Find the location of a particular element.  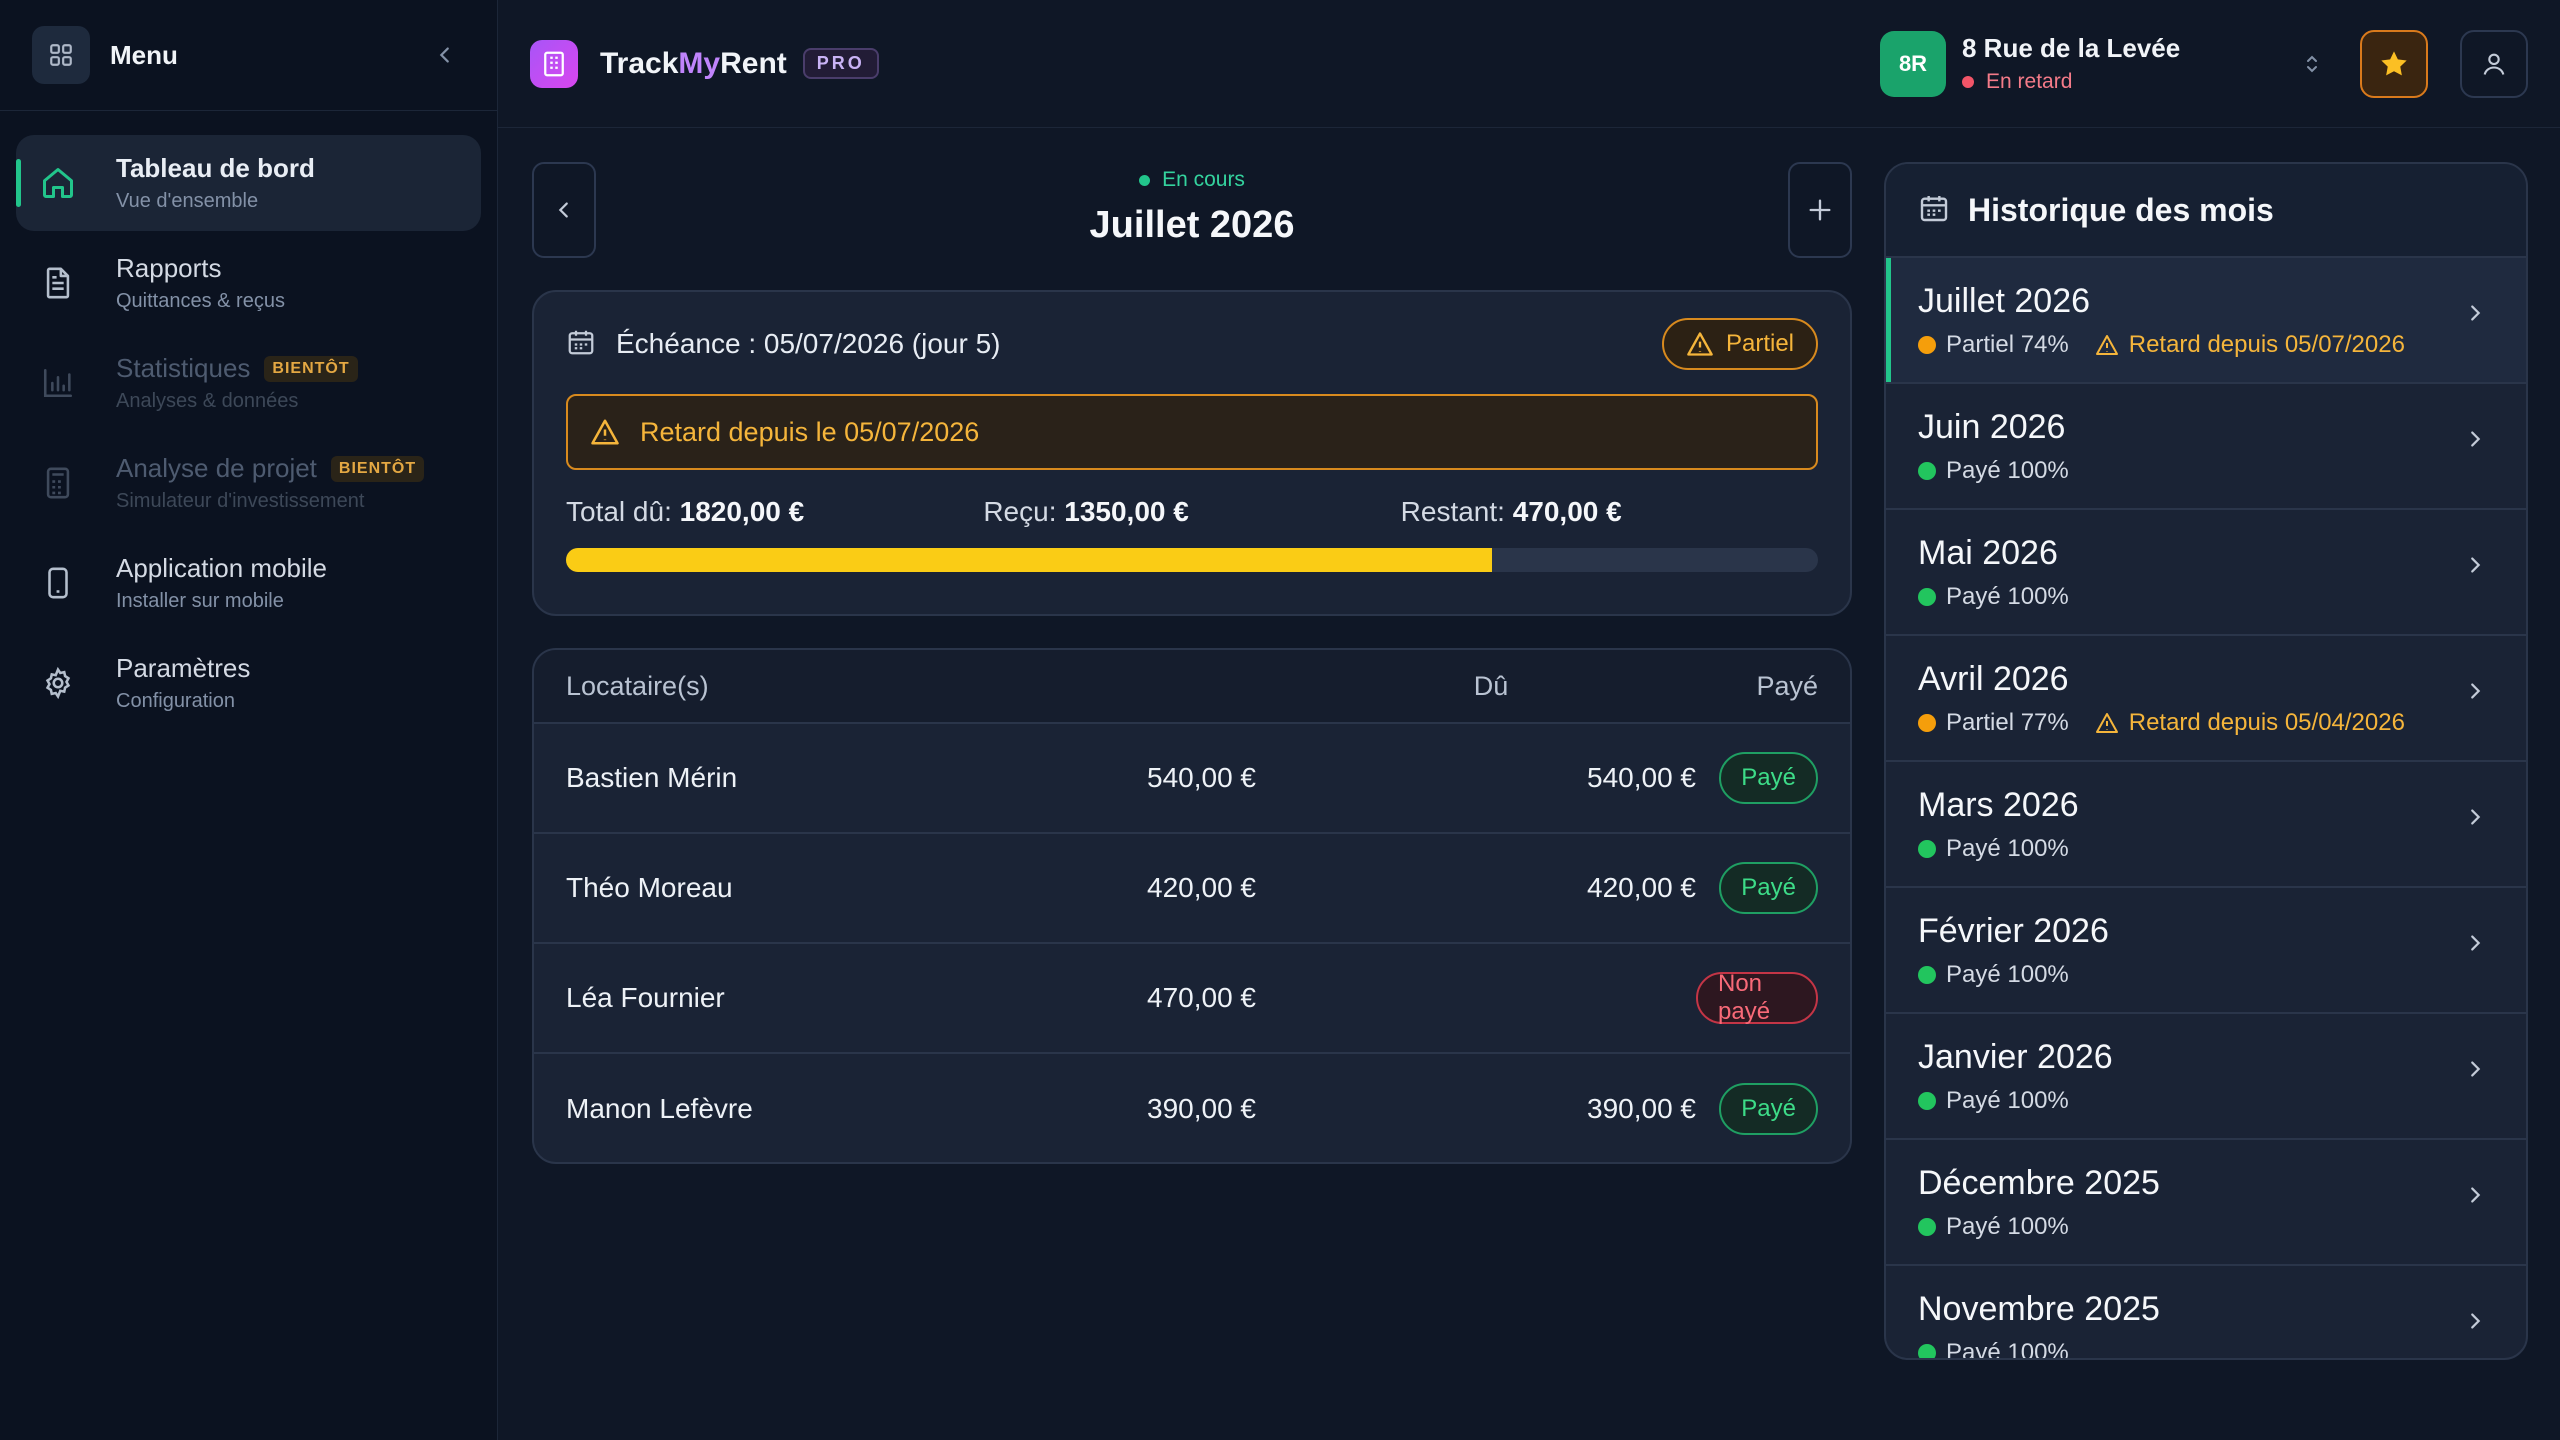

sidebar-item-label: Application mobile is located at coordinates (222, 568).